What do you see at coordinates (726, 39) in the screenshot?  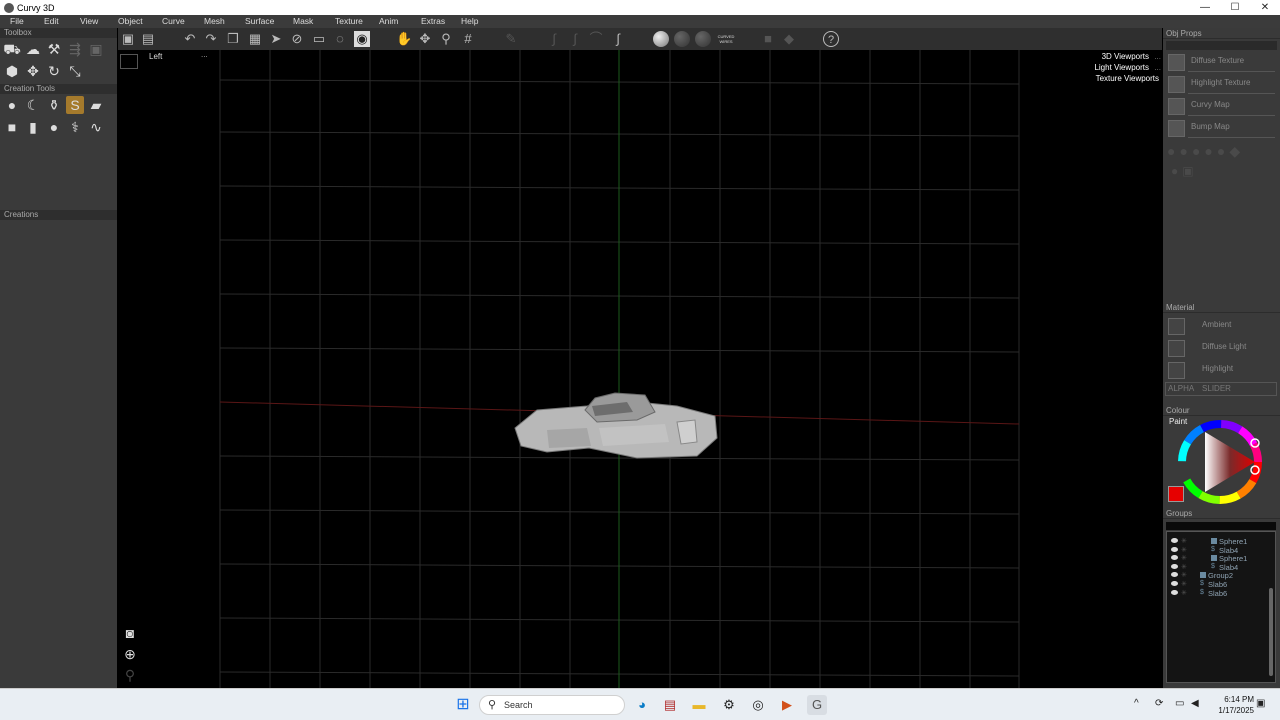 I see `curved-wires-button: CURVED WIRES` at bounding box center [726, 39].